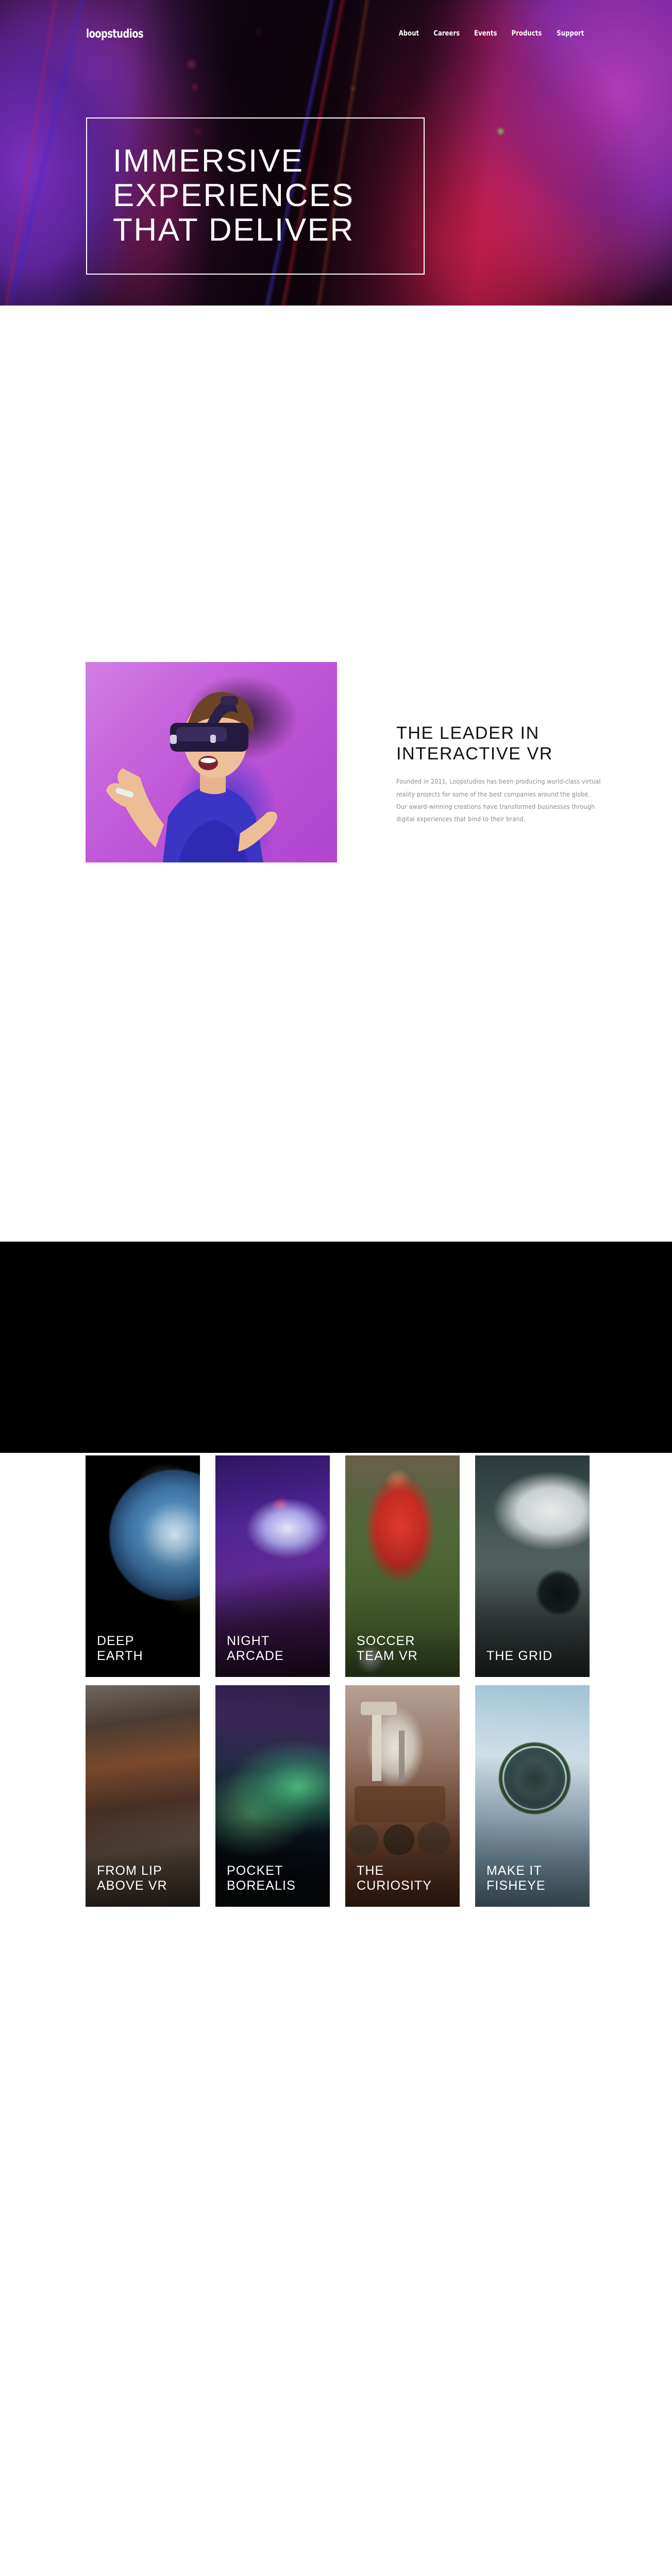 This screenshot has width=672, height=2576. Describe the element at coordinates (256, 1656) in the screenshot. I see `creation-title-line2: Arcade` at that location.